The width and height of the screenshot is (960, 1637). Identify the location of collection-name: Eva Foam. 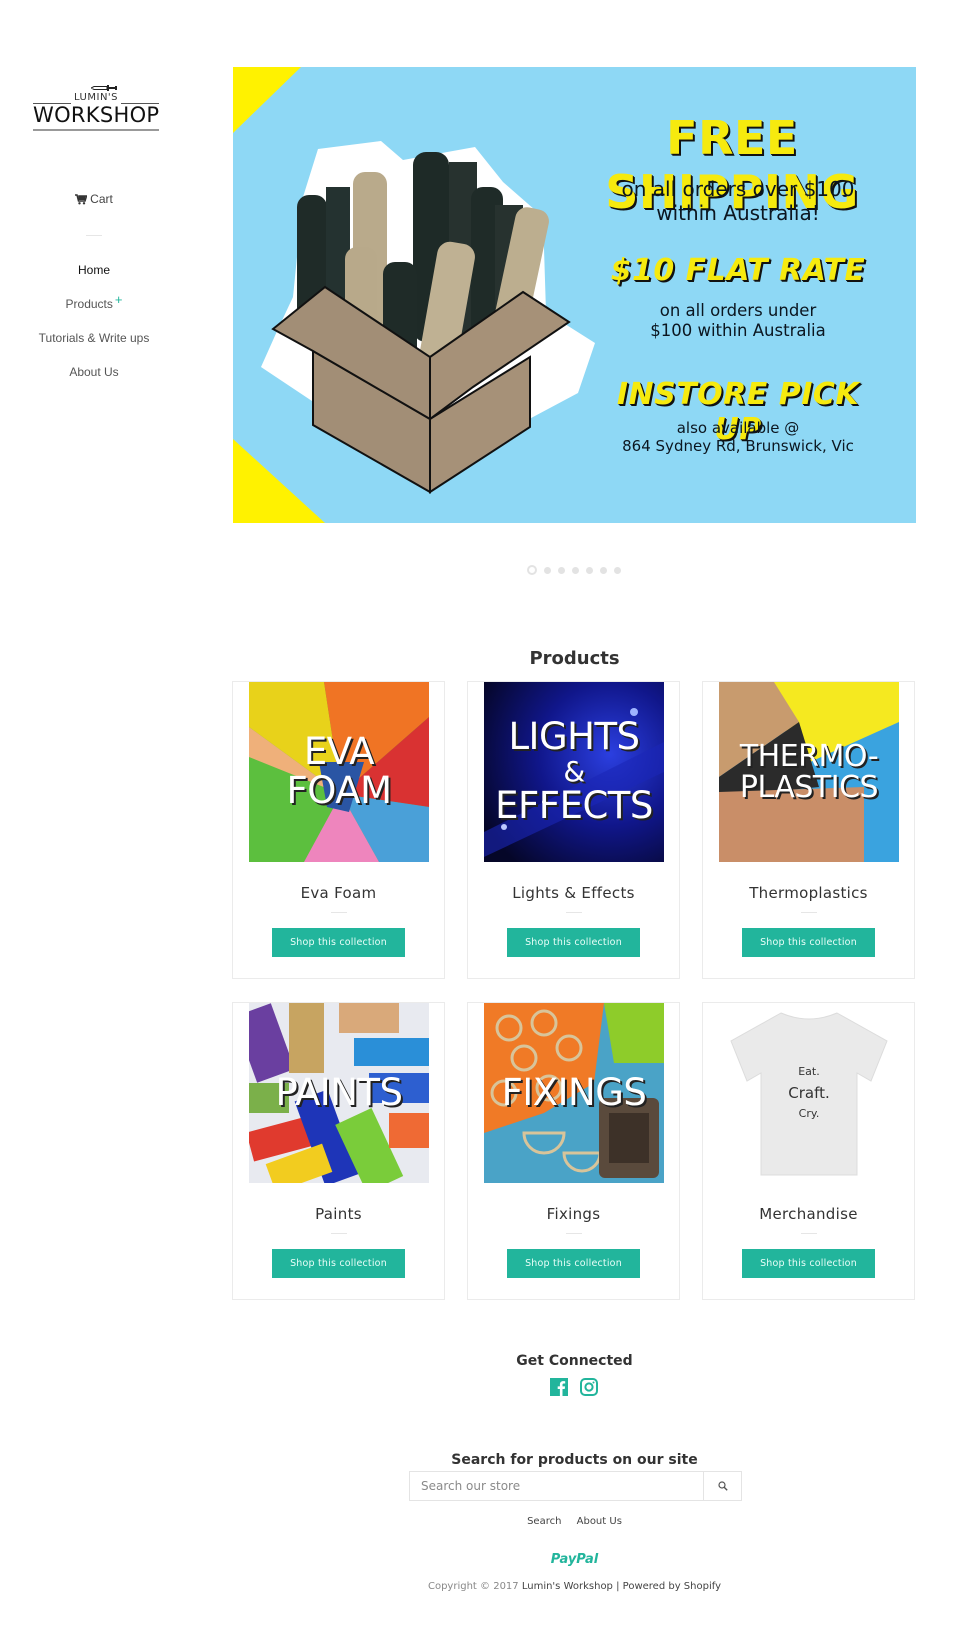
(338, 893).